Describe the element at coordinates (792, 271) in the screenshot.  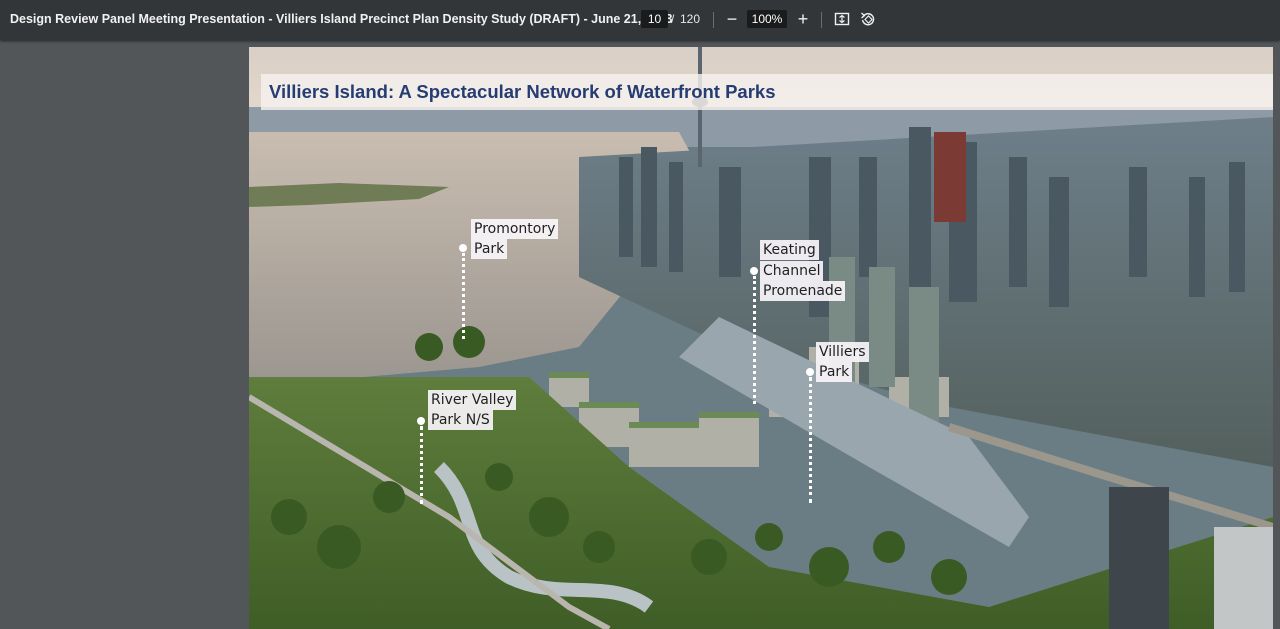
I see `label-keating-line2: Channel` at that location.